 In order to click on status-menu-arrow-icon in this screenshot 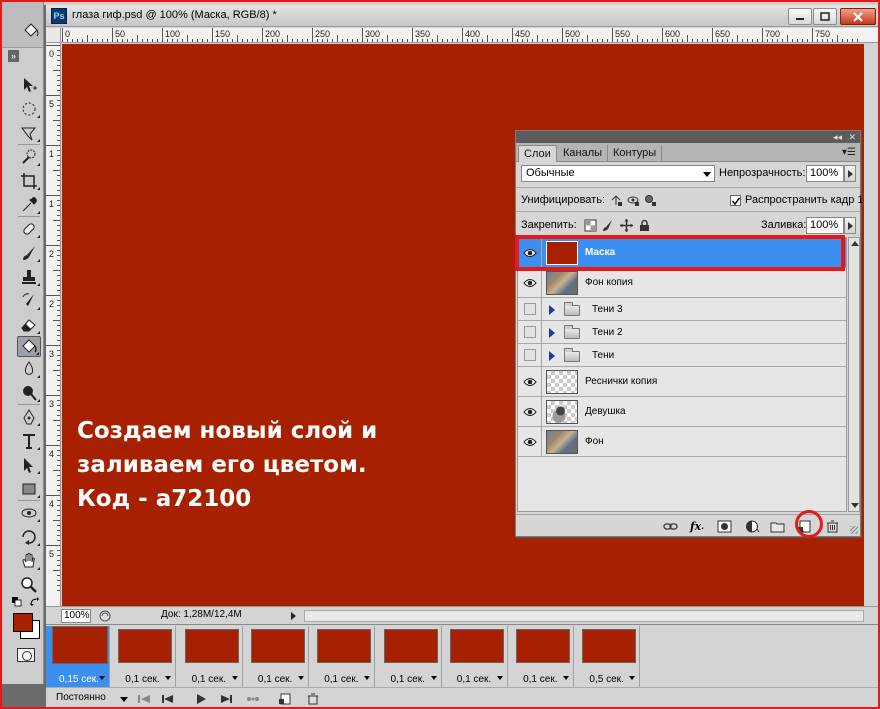, I will do `click(293, 616)`.